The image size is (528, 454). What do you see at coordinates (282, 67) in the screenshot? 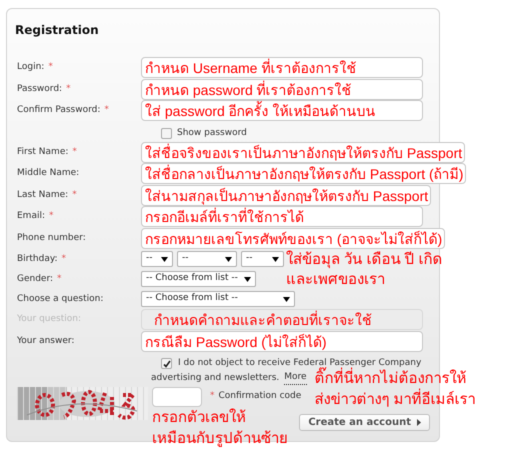
I see `input-field: กำหนด Username ที่เราต้องการใช้` at bounding box center [282, 67].